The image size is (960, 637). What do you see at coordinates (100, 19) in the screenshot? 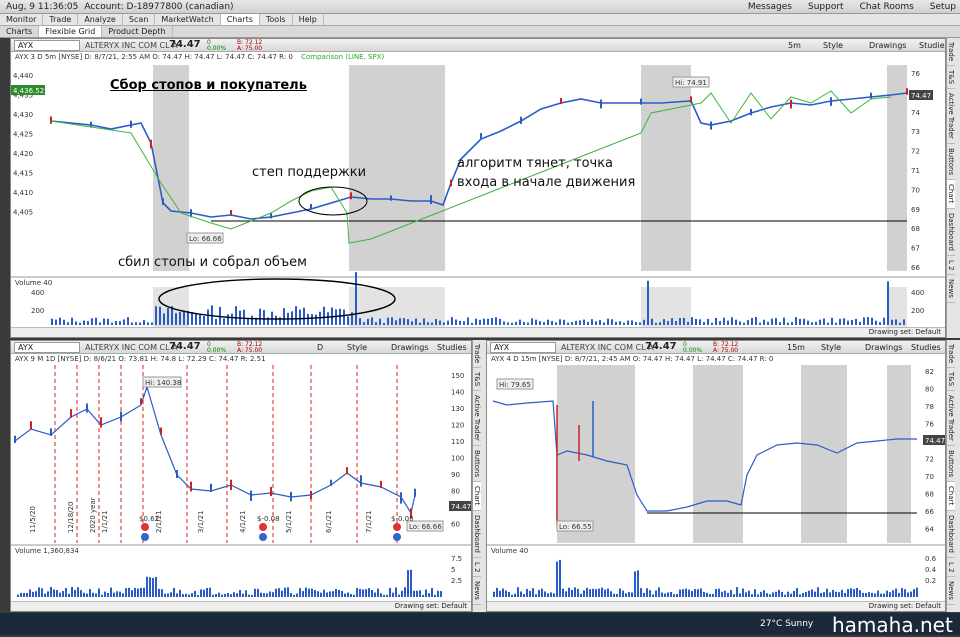
I see `menu-analyze: Analyze` at bounding box center [100, 19].